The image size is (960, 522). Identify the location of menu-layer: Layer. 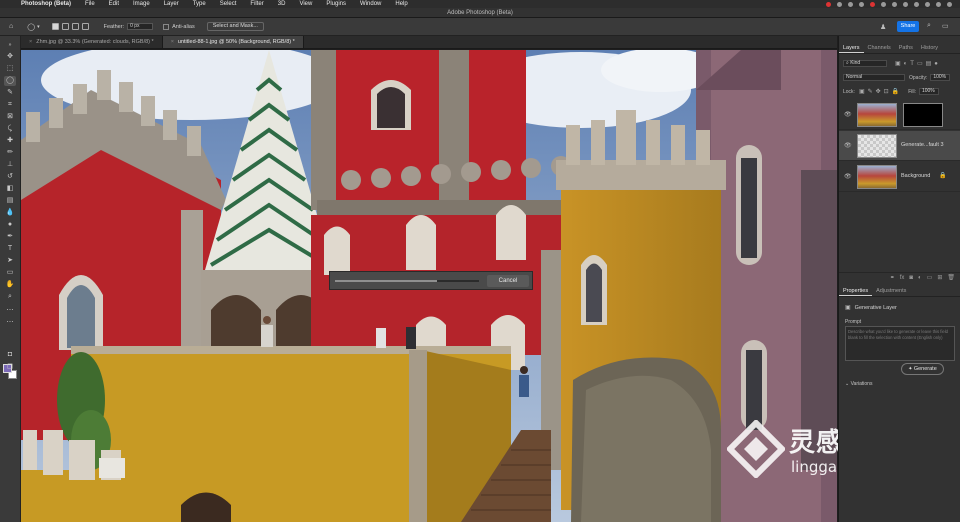
(171, 4).